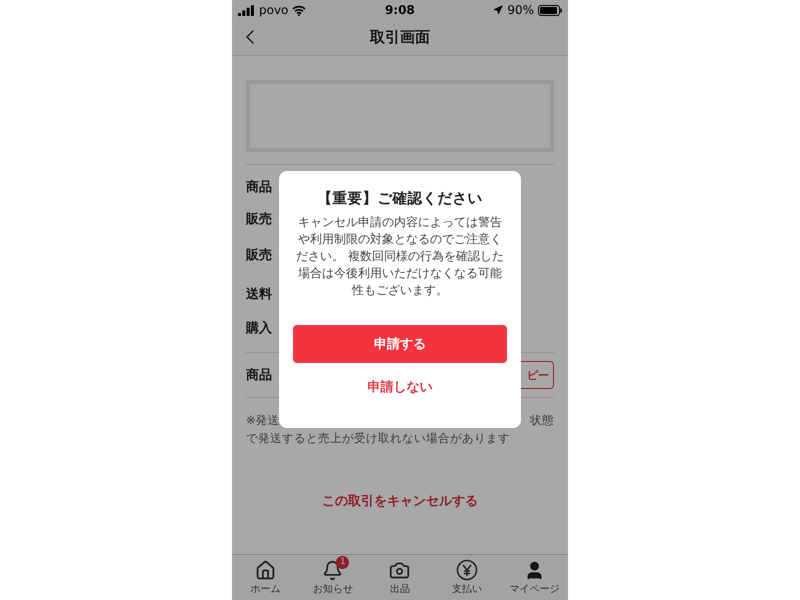  Describe the element at coordinates (399, 10) in the screenshot. I see `clock-time: 9:08` at that location.